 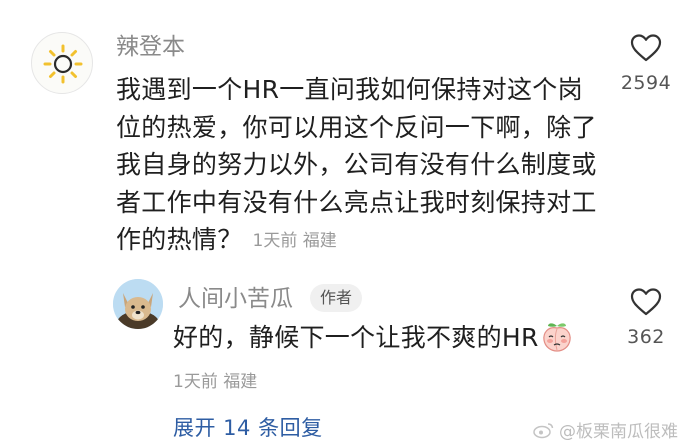 I want to click on peach-emoji-icon, so click(x=556, y=337).